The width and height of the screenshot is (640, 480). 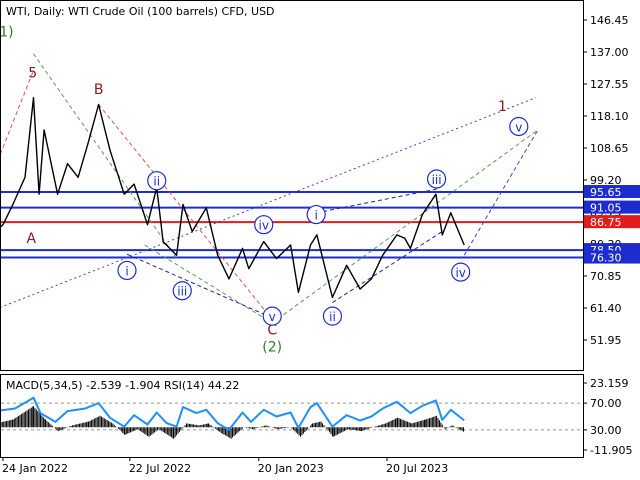 What do you see at coordinates (32, 73) in the screenshot?
I see `wave-label-1: 5` at bounding box center [32, 73].